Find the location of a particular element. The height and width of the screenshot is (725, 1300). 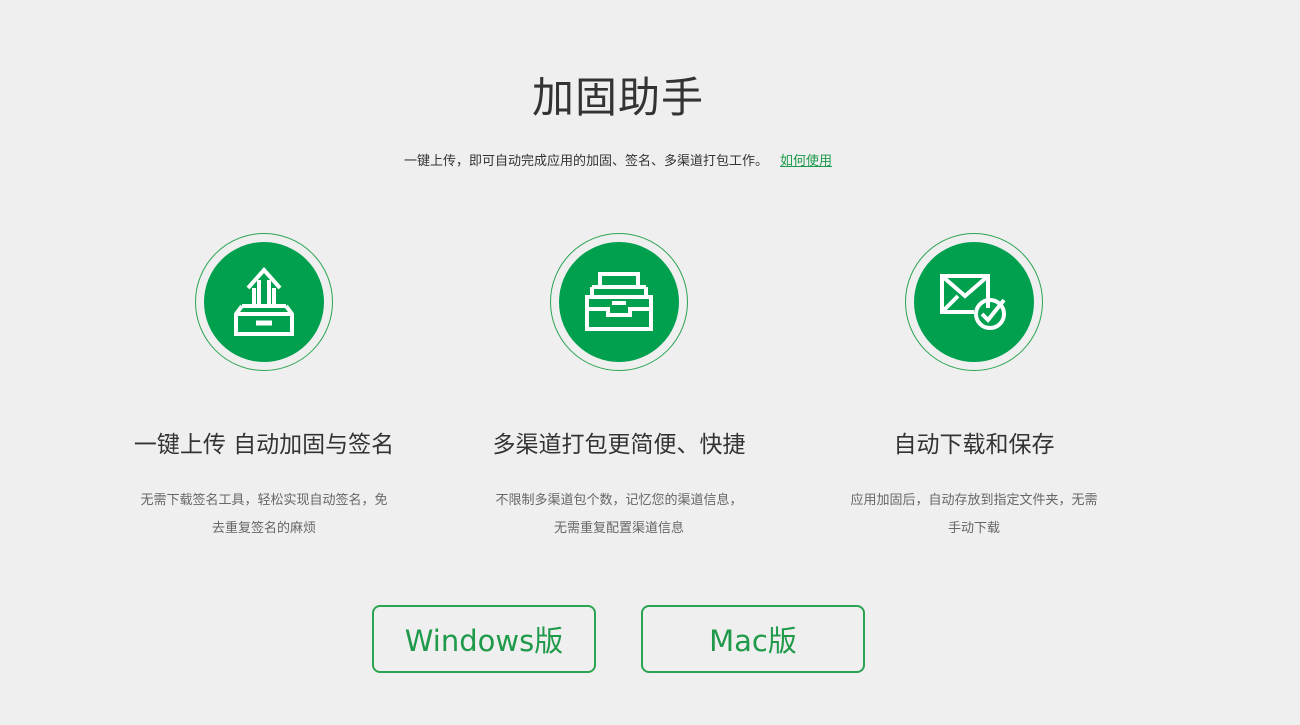

feature-description: 应用加固后，自动存放到指定文件夹，无需 手动下载 is located at coordinates (974, 515).